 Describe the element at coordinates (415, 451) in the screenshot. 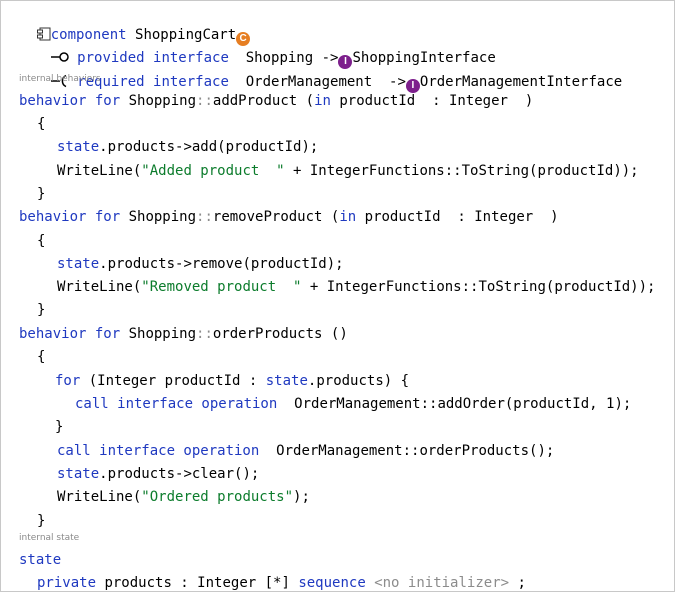

I see `statement-text: OrderManagement::orderProducts();` at that location.